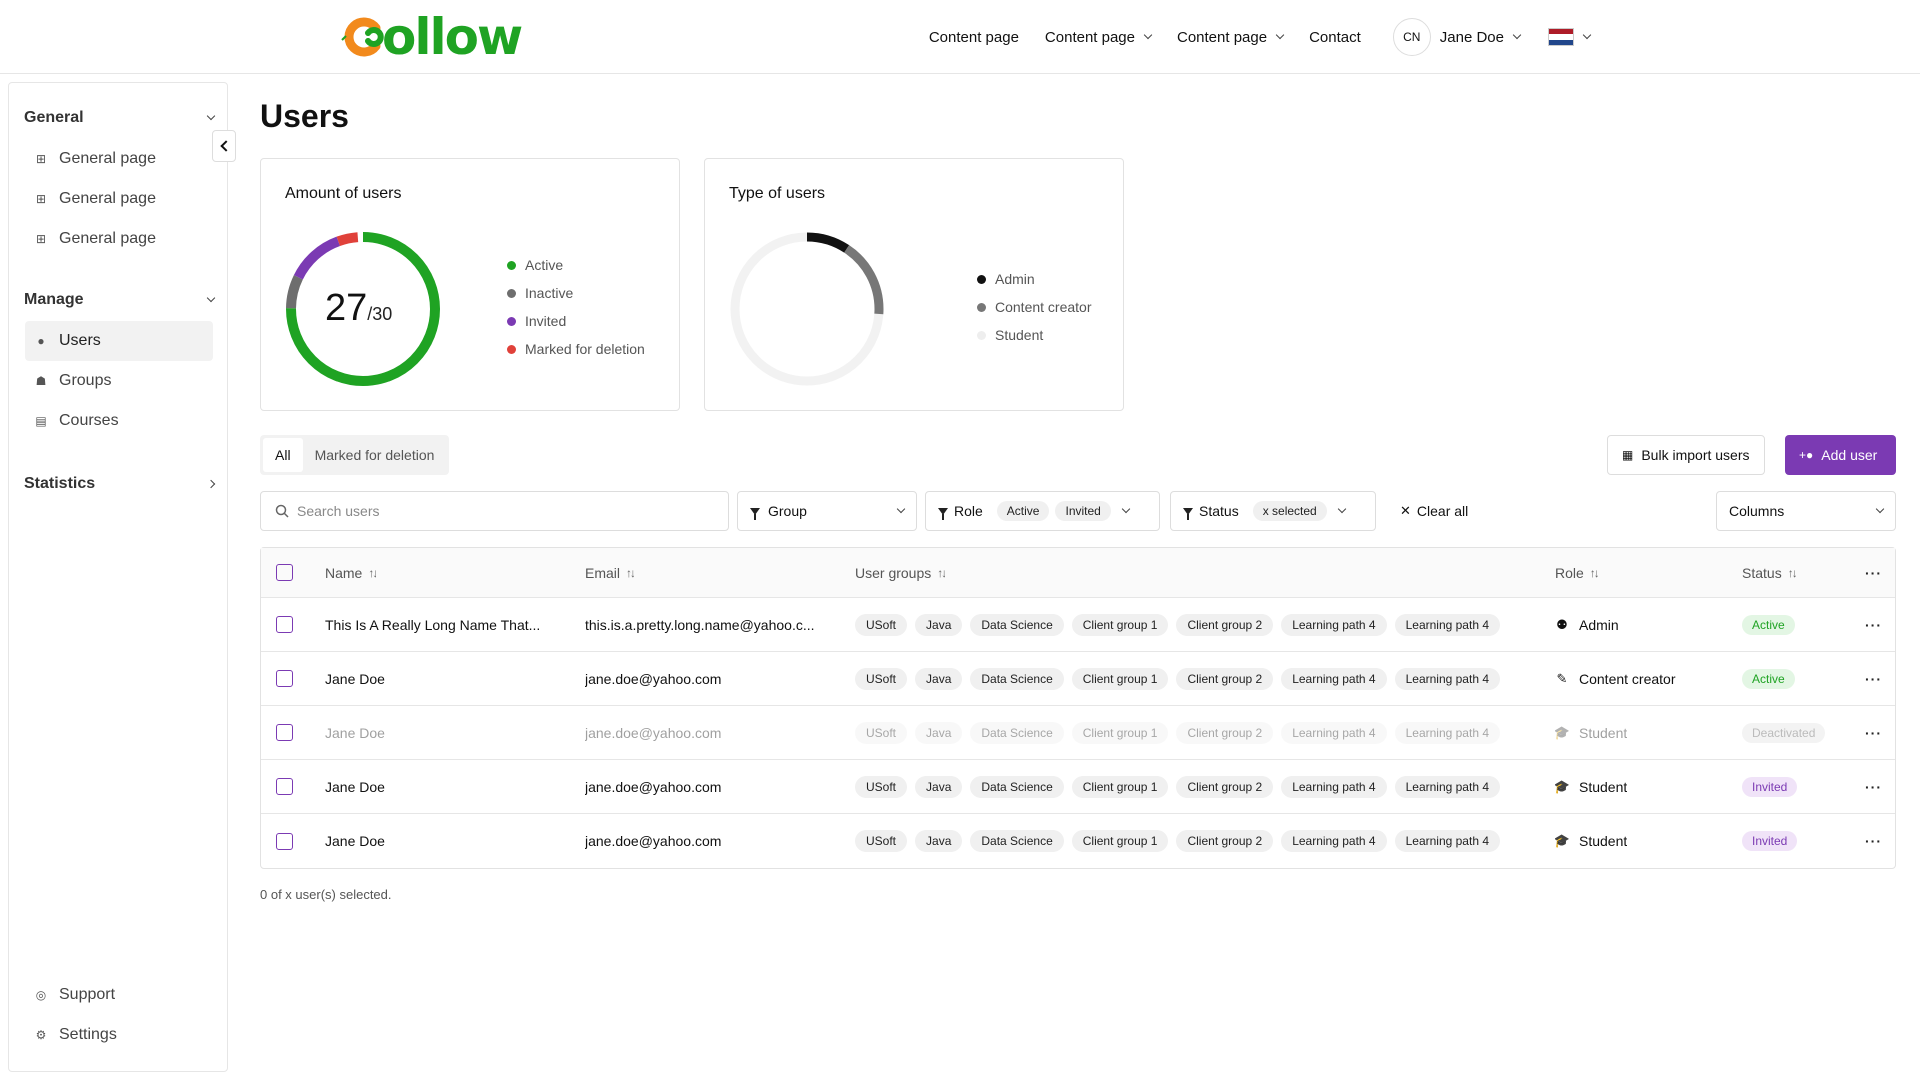 The image size is (1920, 1080). Describe the element at coordinates (119, 995) in the screenshot. I see `sidebar-item-support: ◎ Support` at that location.